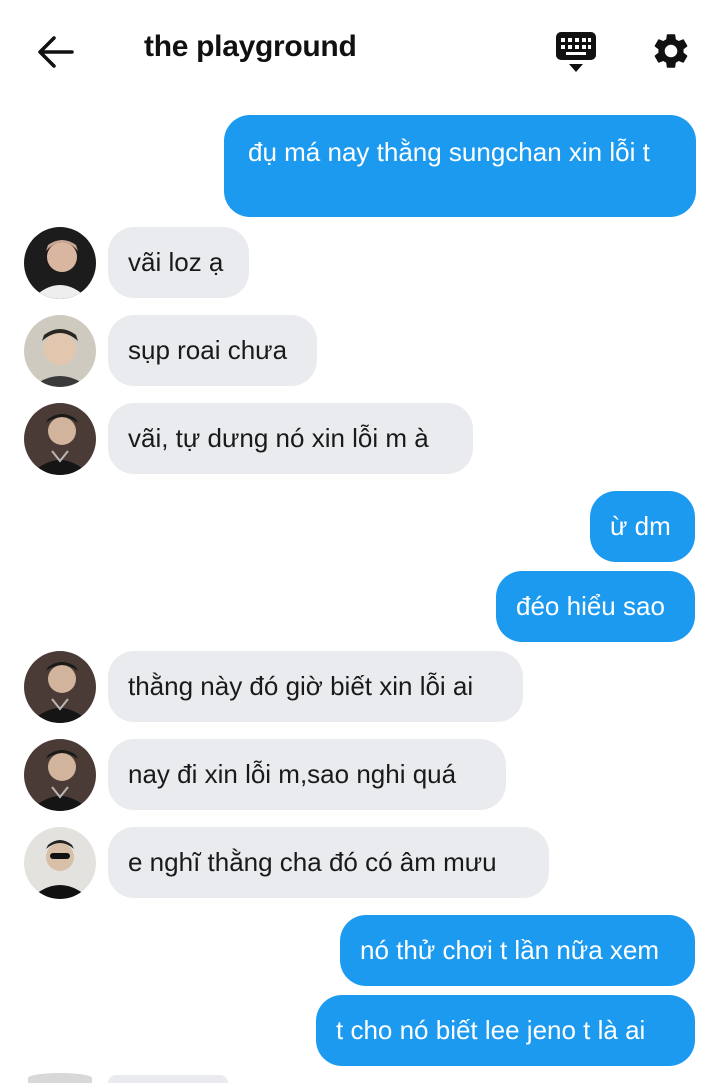  I want to click on message-bubble-outgoing: nó thử chơi t lần nữa xem, so click(517, 950).